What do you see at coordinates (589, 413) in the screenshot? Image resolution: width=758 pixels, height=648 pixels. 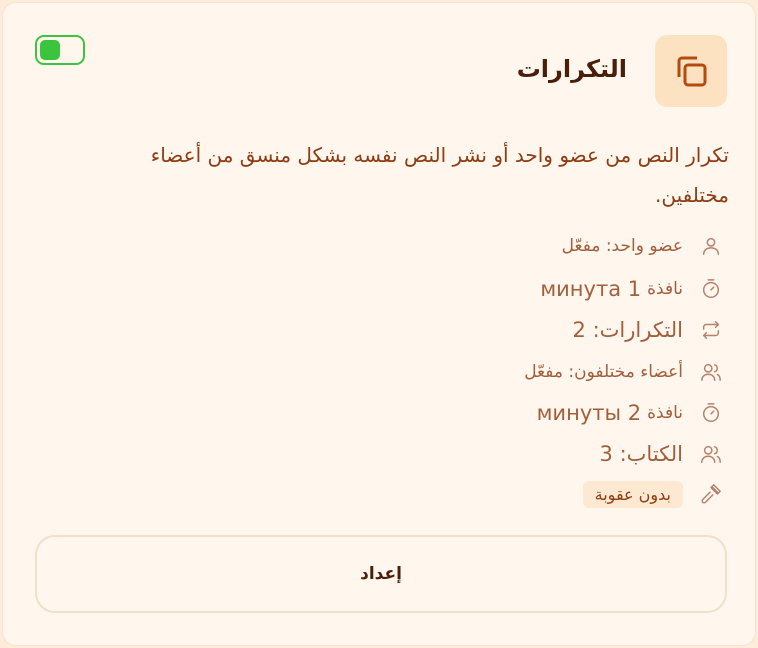 I see `rule-value: 2 минуты` at bounding box center [589, 413].